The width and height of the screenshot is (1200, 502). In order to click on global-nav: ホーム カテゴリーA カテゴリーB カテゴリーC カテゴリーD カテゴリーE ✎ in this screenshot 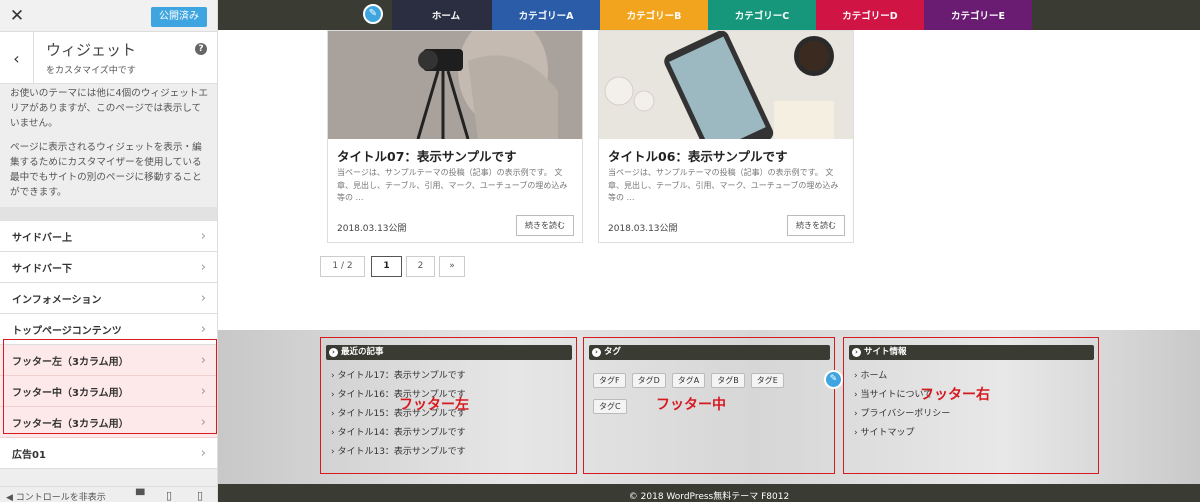, I will do `click(709, 15)`.